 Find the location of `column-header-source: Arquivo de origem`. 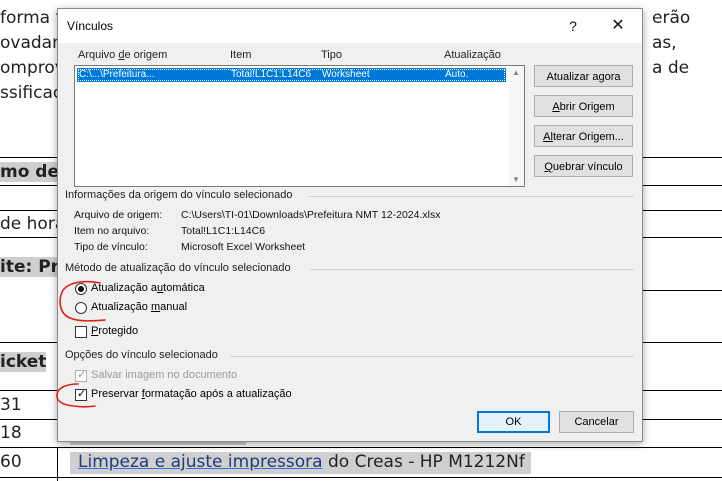

column-header-source: Arquivo de origem is located at coordinates (122, 55).